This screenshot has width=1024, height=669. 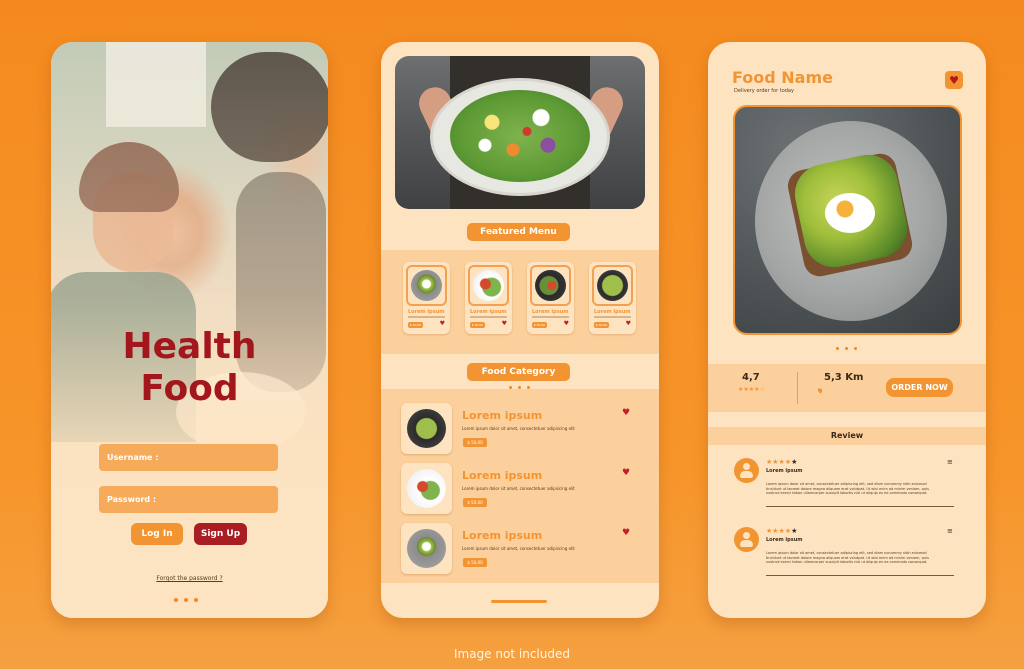 What do you see at coordinates (520, 132) in the screenshot?
I see `hero-salad-photo` at bounding box center [520, 132].